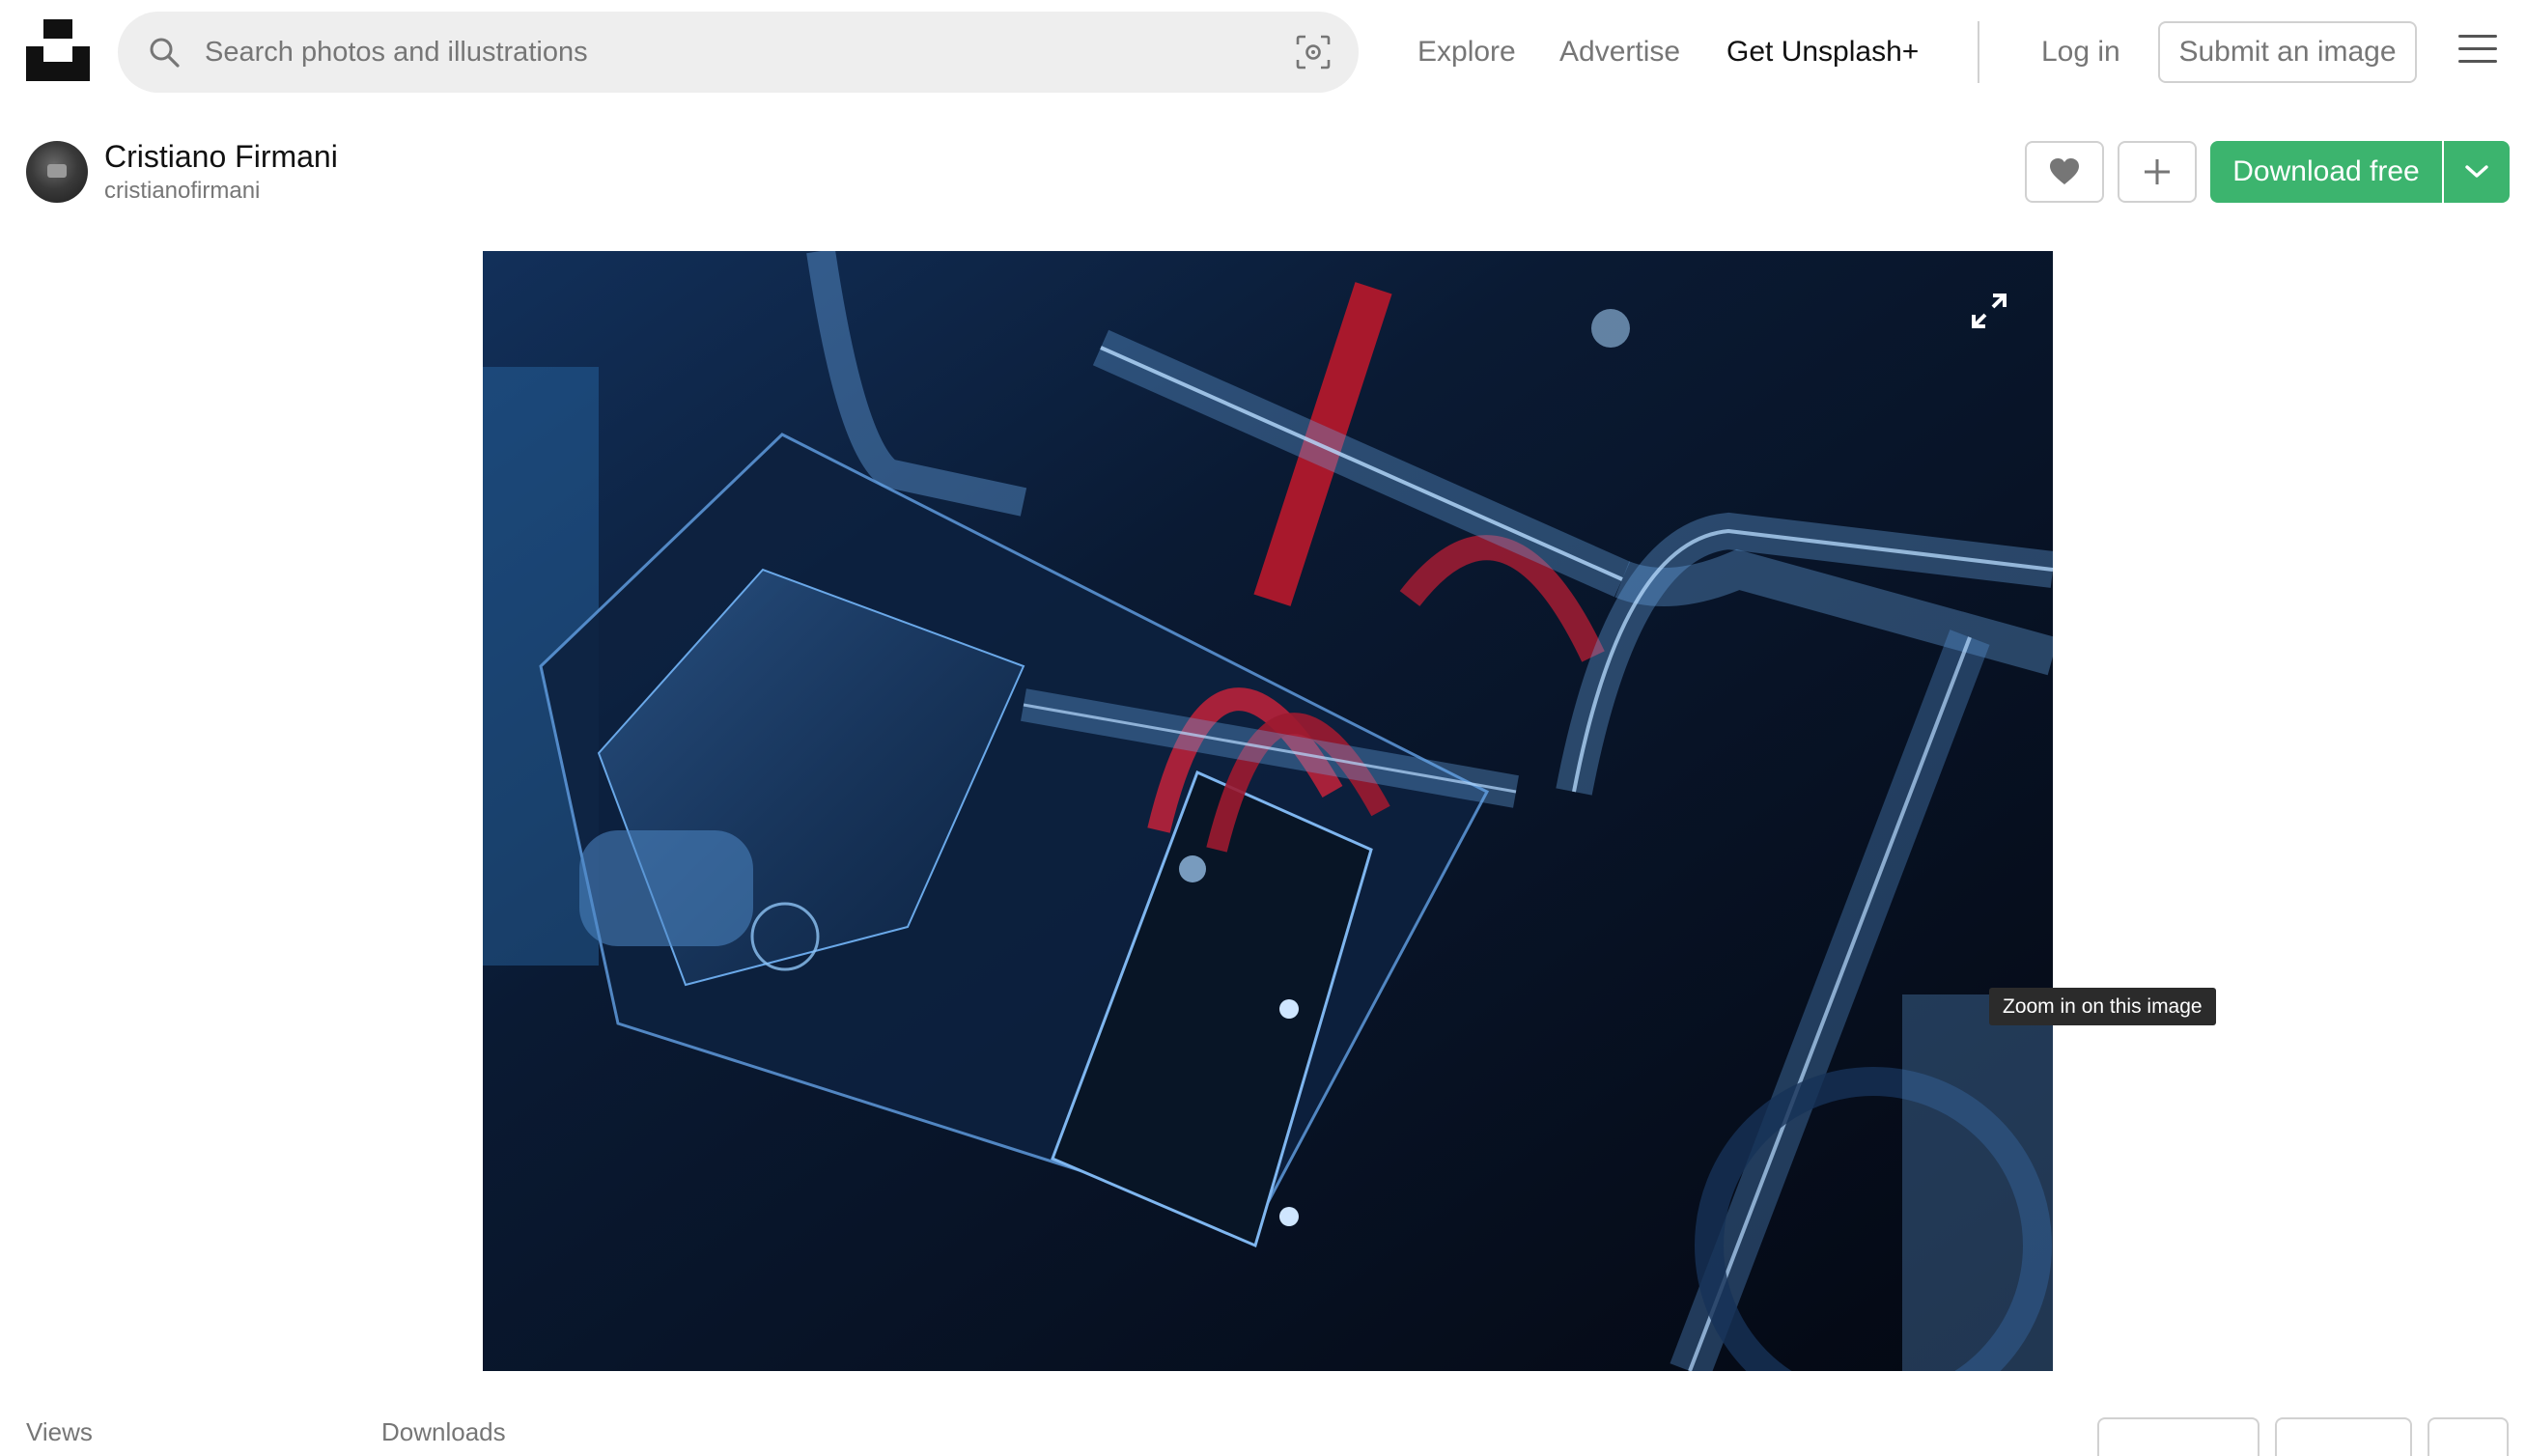 This screenshot has width=2526, height=1456. What do you see at coordinates (1822, 52) in the screenshot?
I see `nav-get-unsplash-plus-link: Get Unsplash+` at bounding box center [1822, 52].